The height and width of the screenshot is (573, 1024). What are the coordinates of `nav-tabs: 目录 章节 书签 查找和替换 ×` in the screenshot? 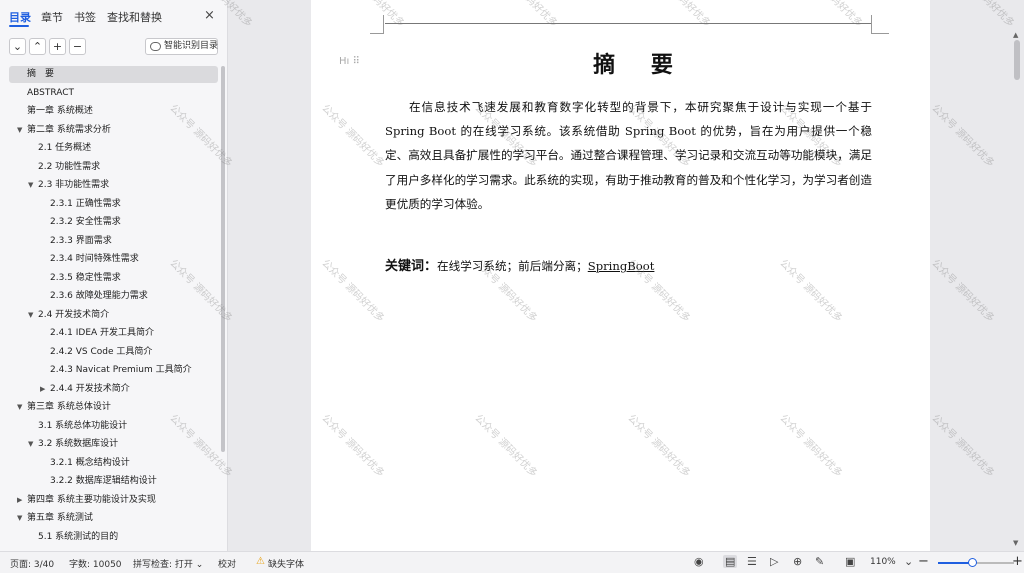 It's located at (114, 17).